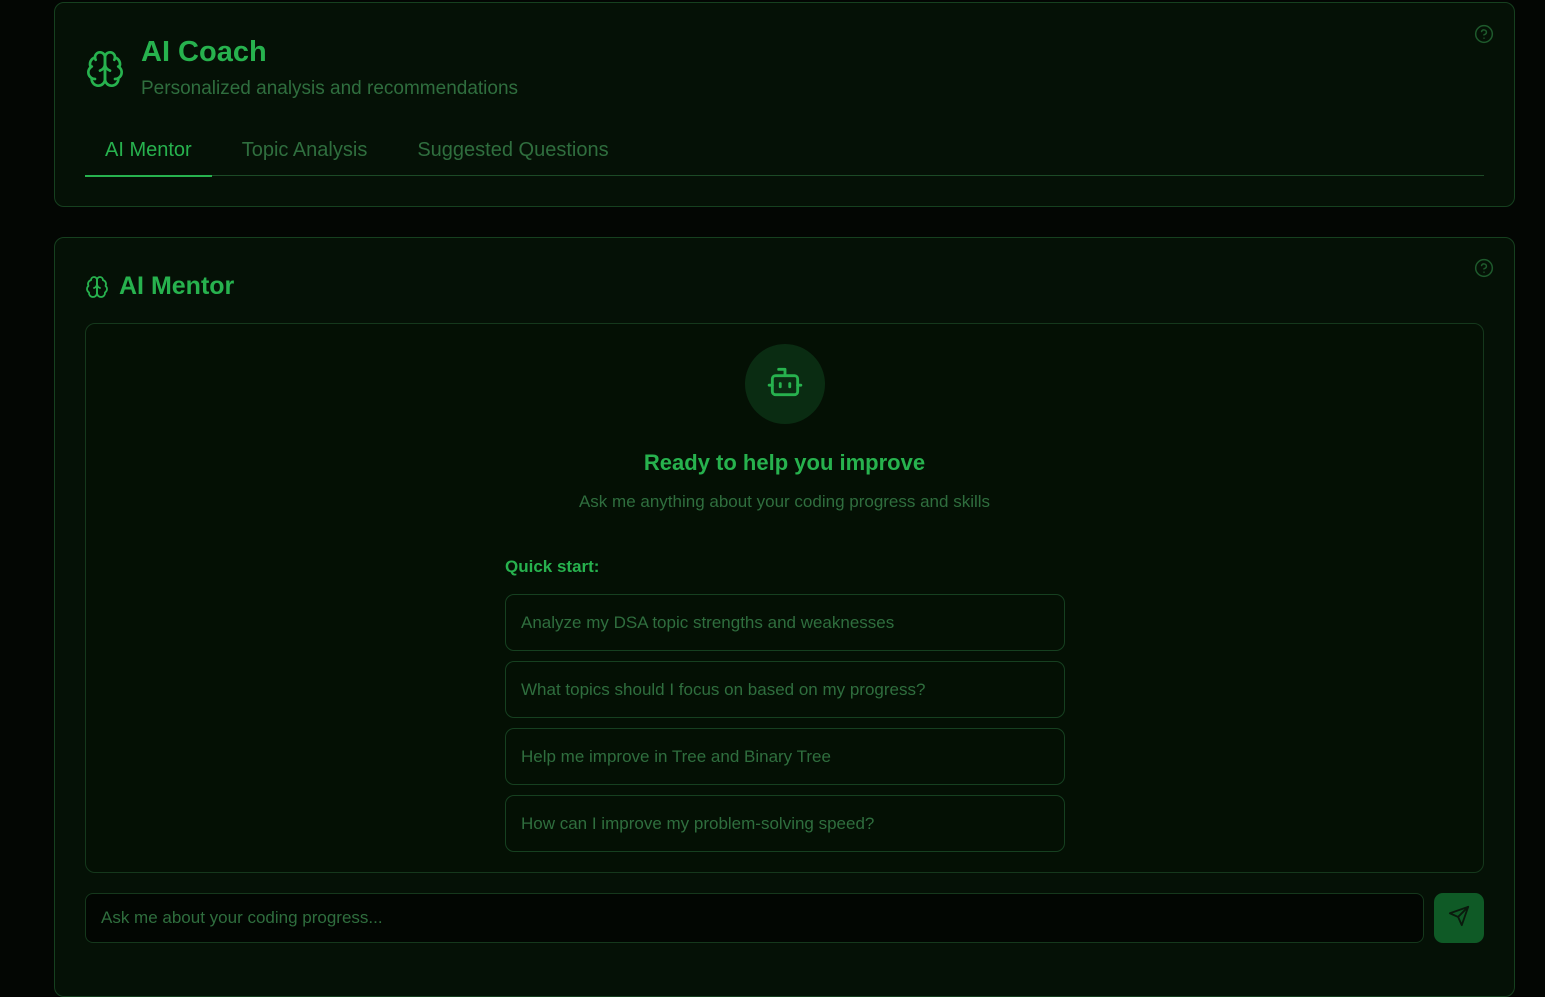 The image size is (1545, 997). What do you see at coordinates (512, 150) in the screenshot?
I see `tab-suggested-questions: Suggested Questions` at bounding box center [512, 150].